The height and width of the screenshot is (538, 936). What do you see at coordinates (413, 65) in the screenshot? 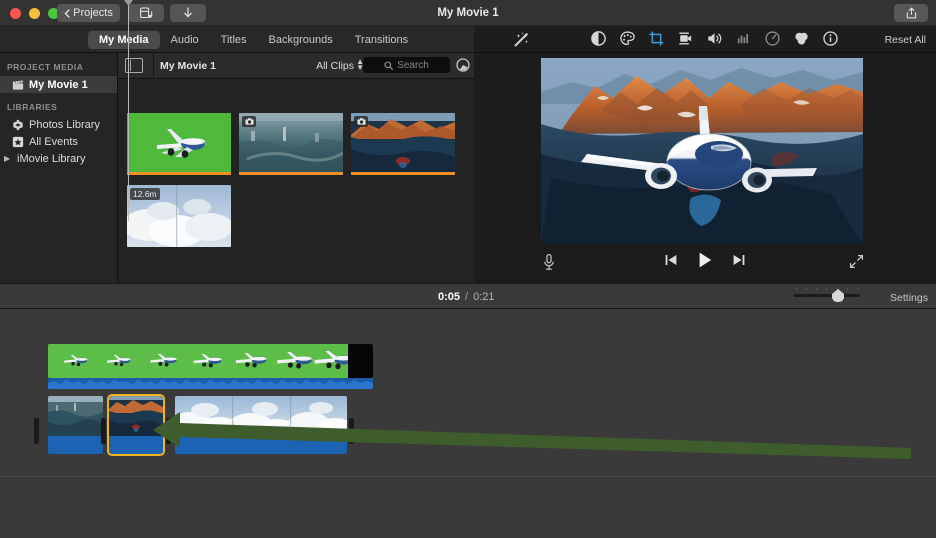
I see `search-placeholder: Search` at bounding box center [413, 65].